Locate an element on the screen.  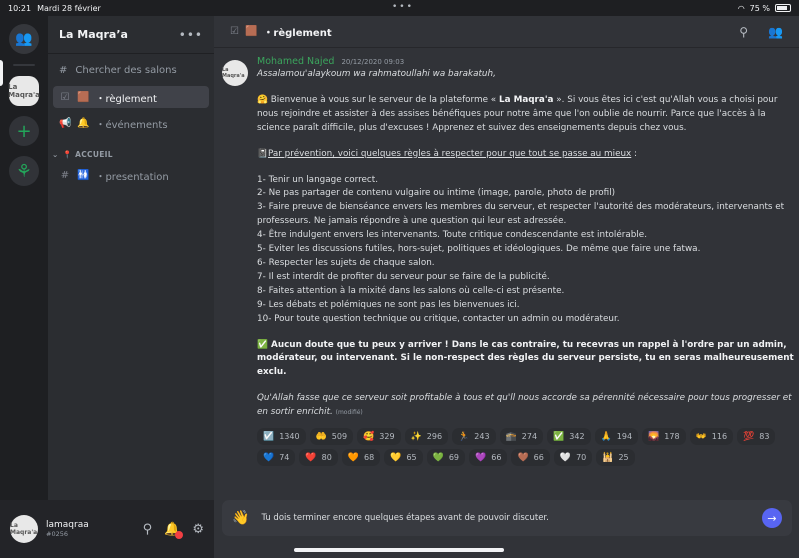
status-bar: 10:21 Mardi 28 février ••• ◠ 75 % is located at coordinates (399, 8).